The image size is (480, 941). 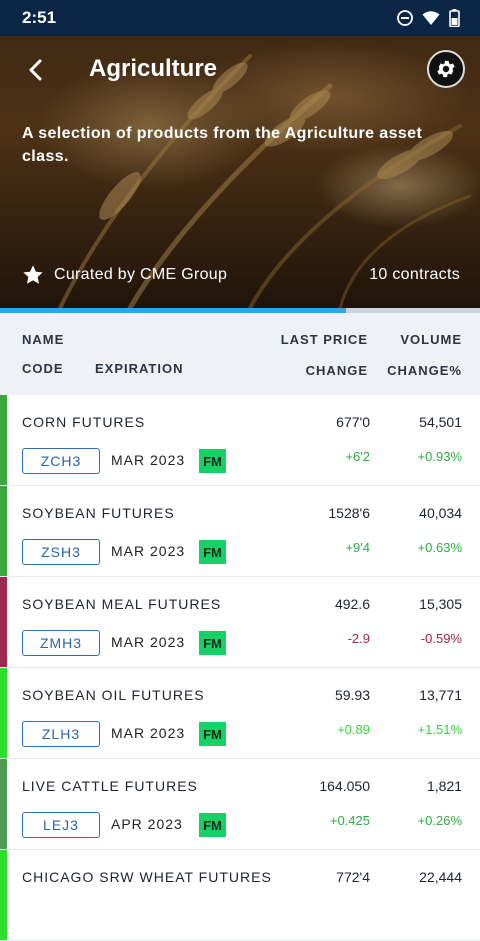 What do you see at coordinates (431, 18) in the screenshot?
I see `wifi-icon` at bounding box center [431, 18].